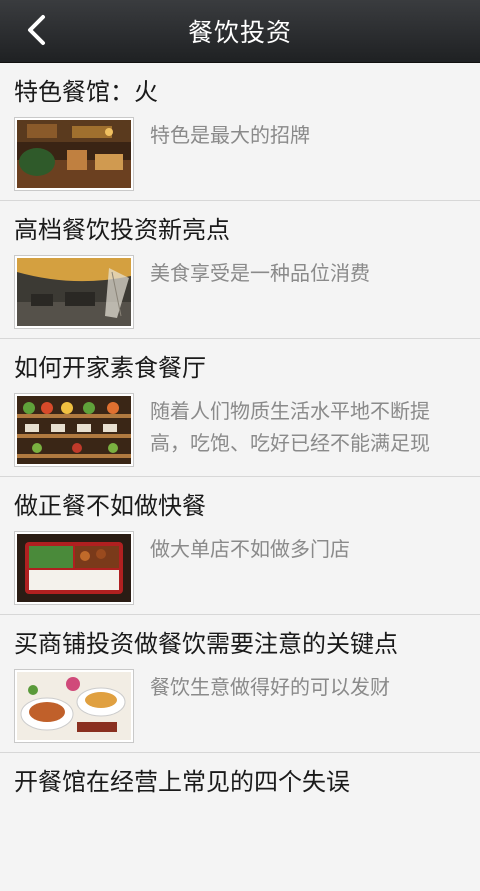  What do you see at coordinates (74, 568) in the screenshot?
I see `bento-box-image` at bounding box center [74, 568].